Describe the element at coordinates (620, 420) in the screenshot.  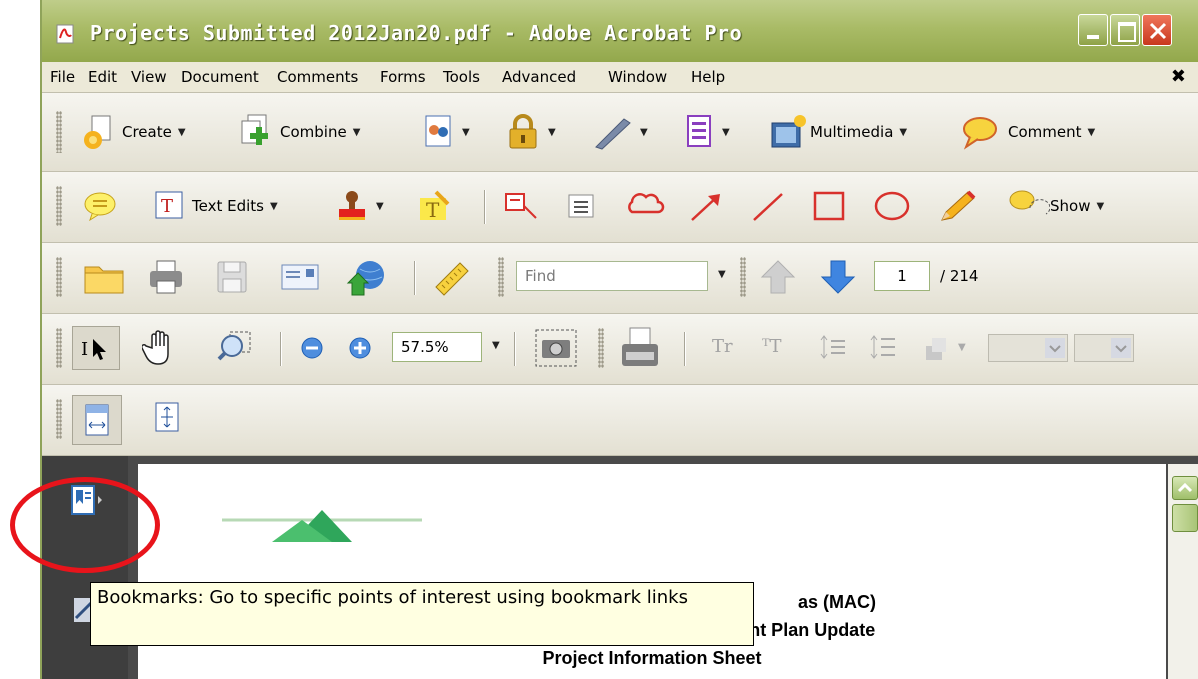
I see `page-display-toolbar` at that location.